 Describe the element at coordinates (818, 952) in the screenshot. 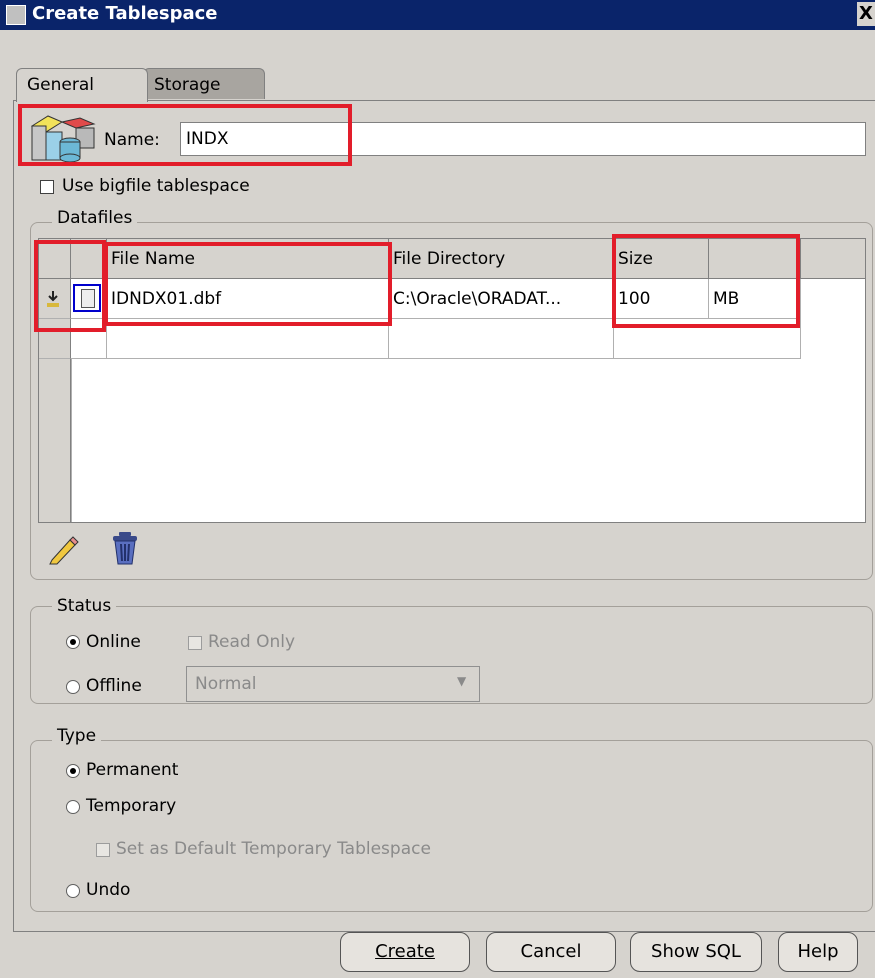

I see `help-button: Help` at that location.